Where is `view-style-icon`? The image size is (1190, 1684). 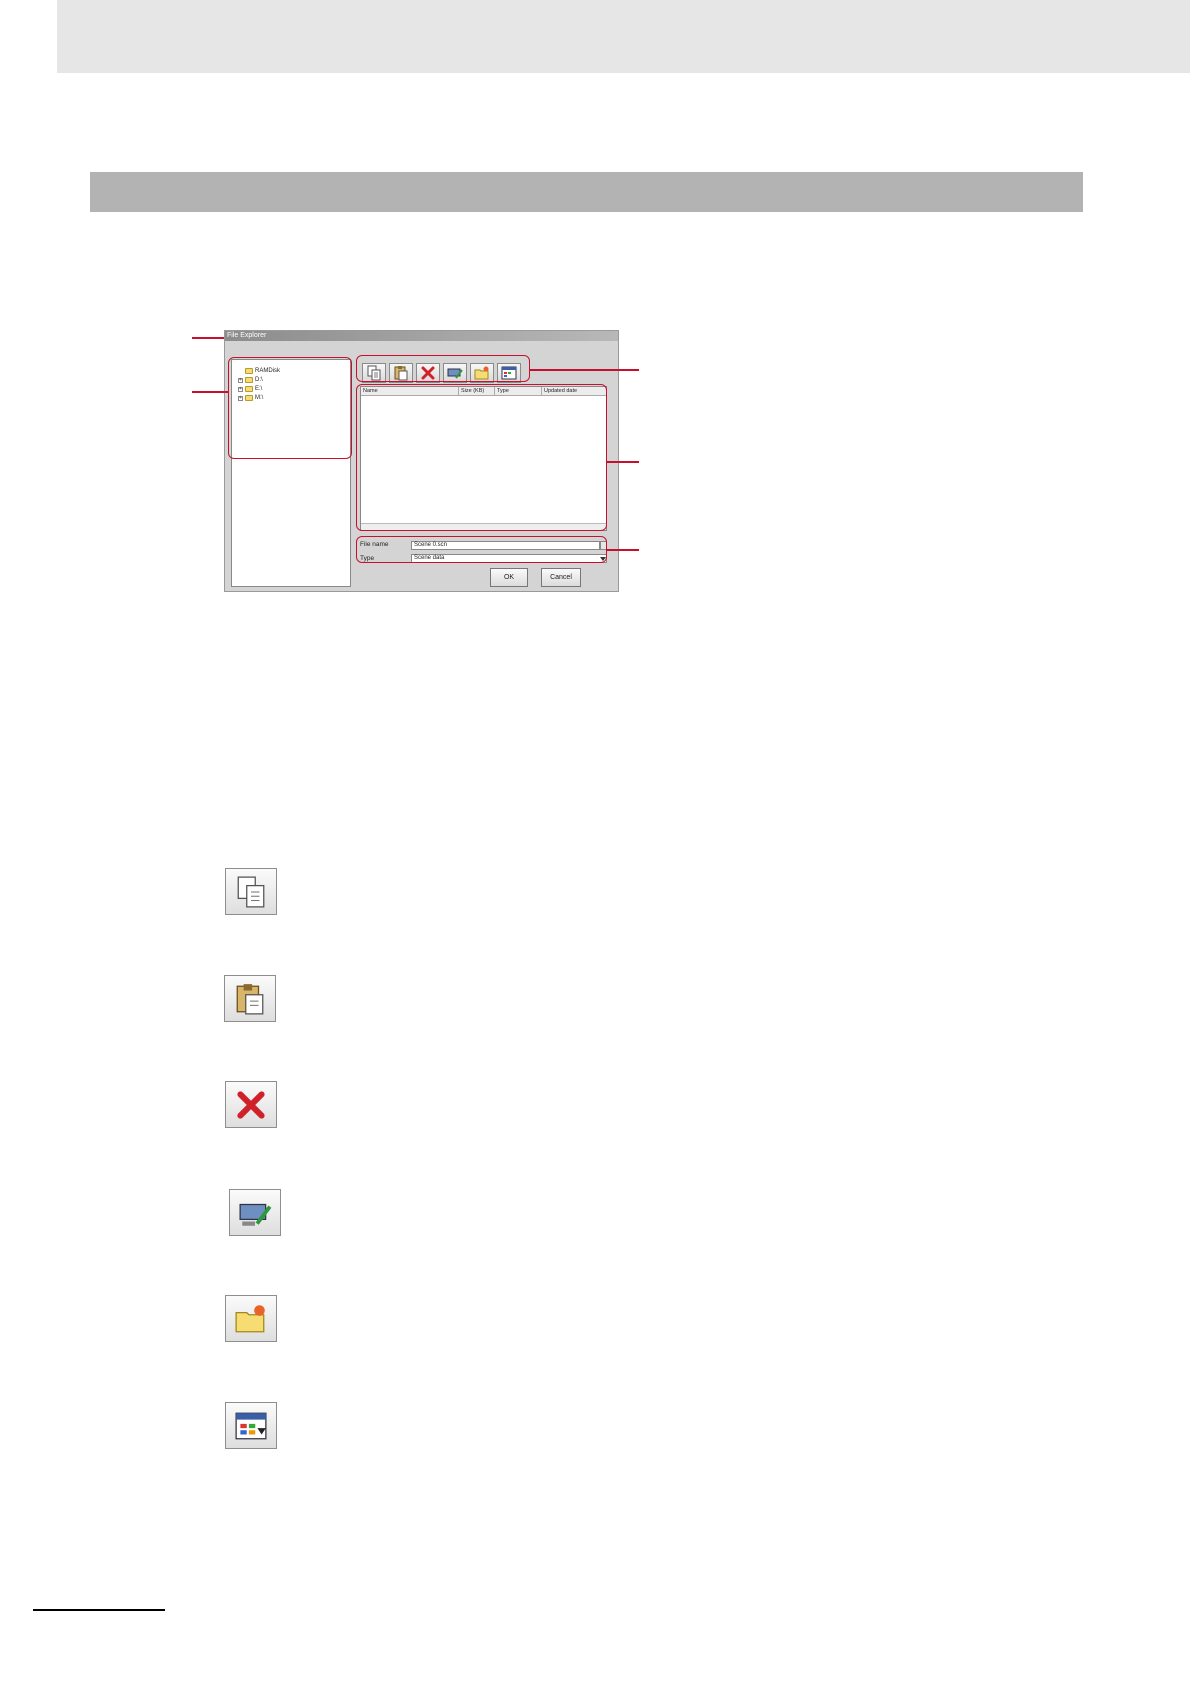
view-style-icon is located at coordinates (251, 1425).